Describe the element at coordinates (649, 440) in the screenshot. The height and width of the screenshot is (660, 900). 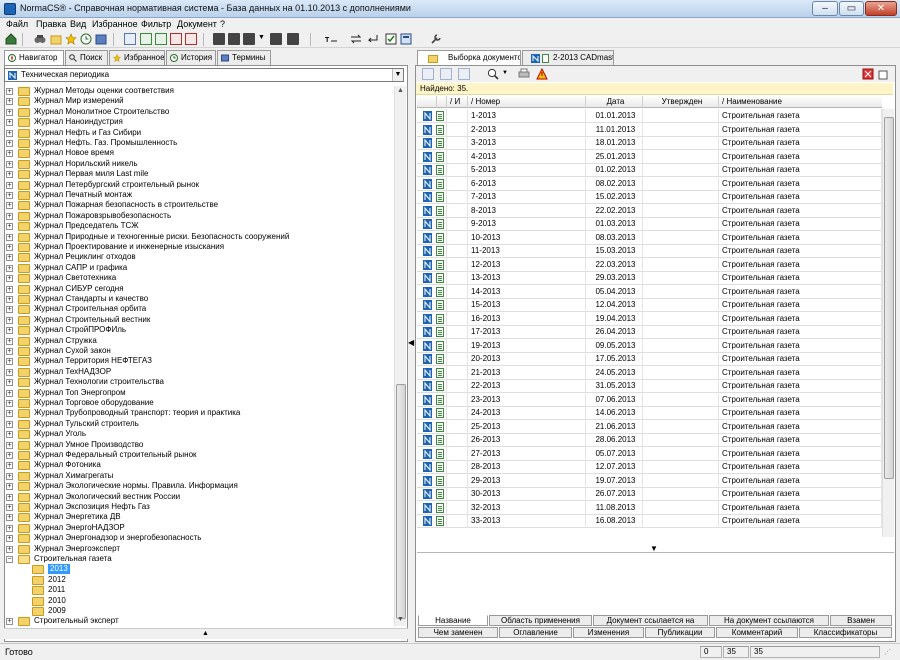
I see `table-row: 26-2013 28.06.2013 Строительная газета` at that location.